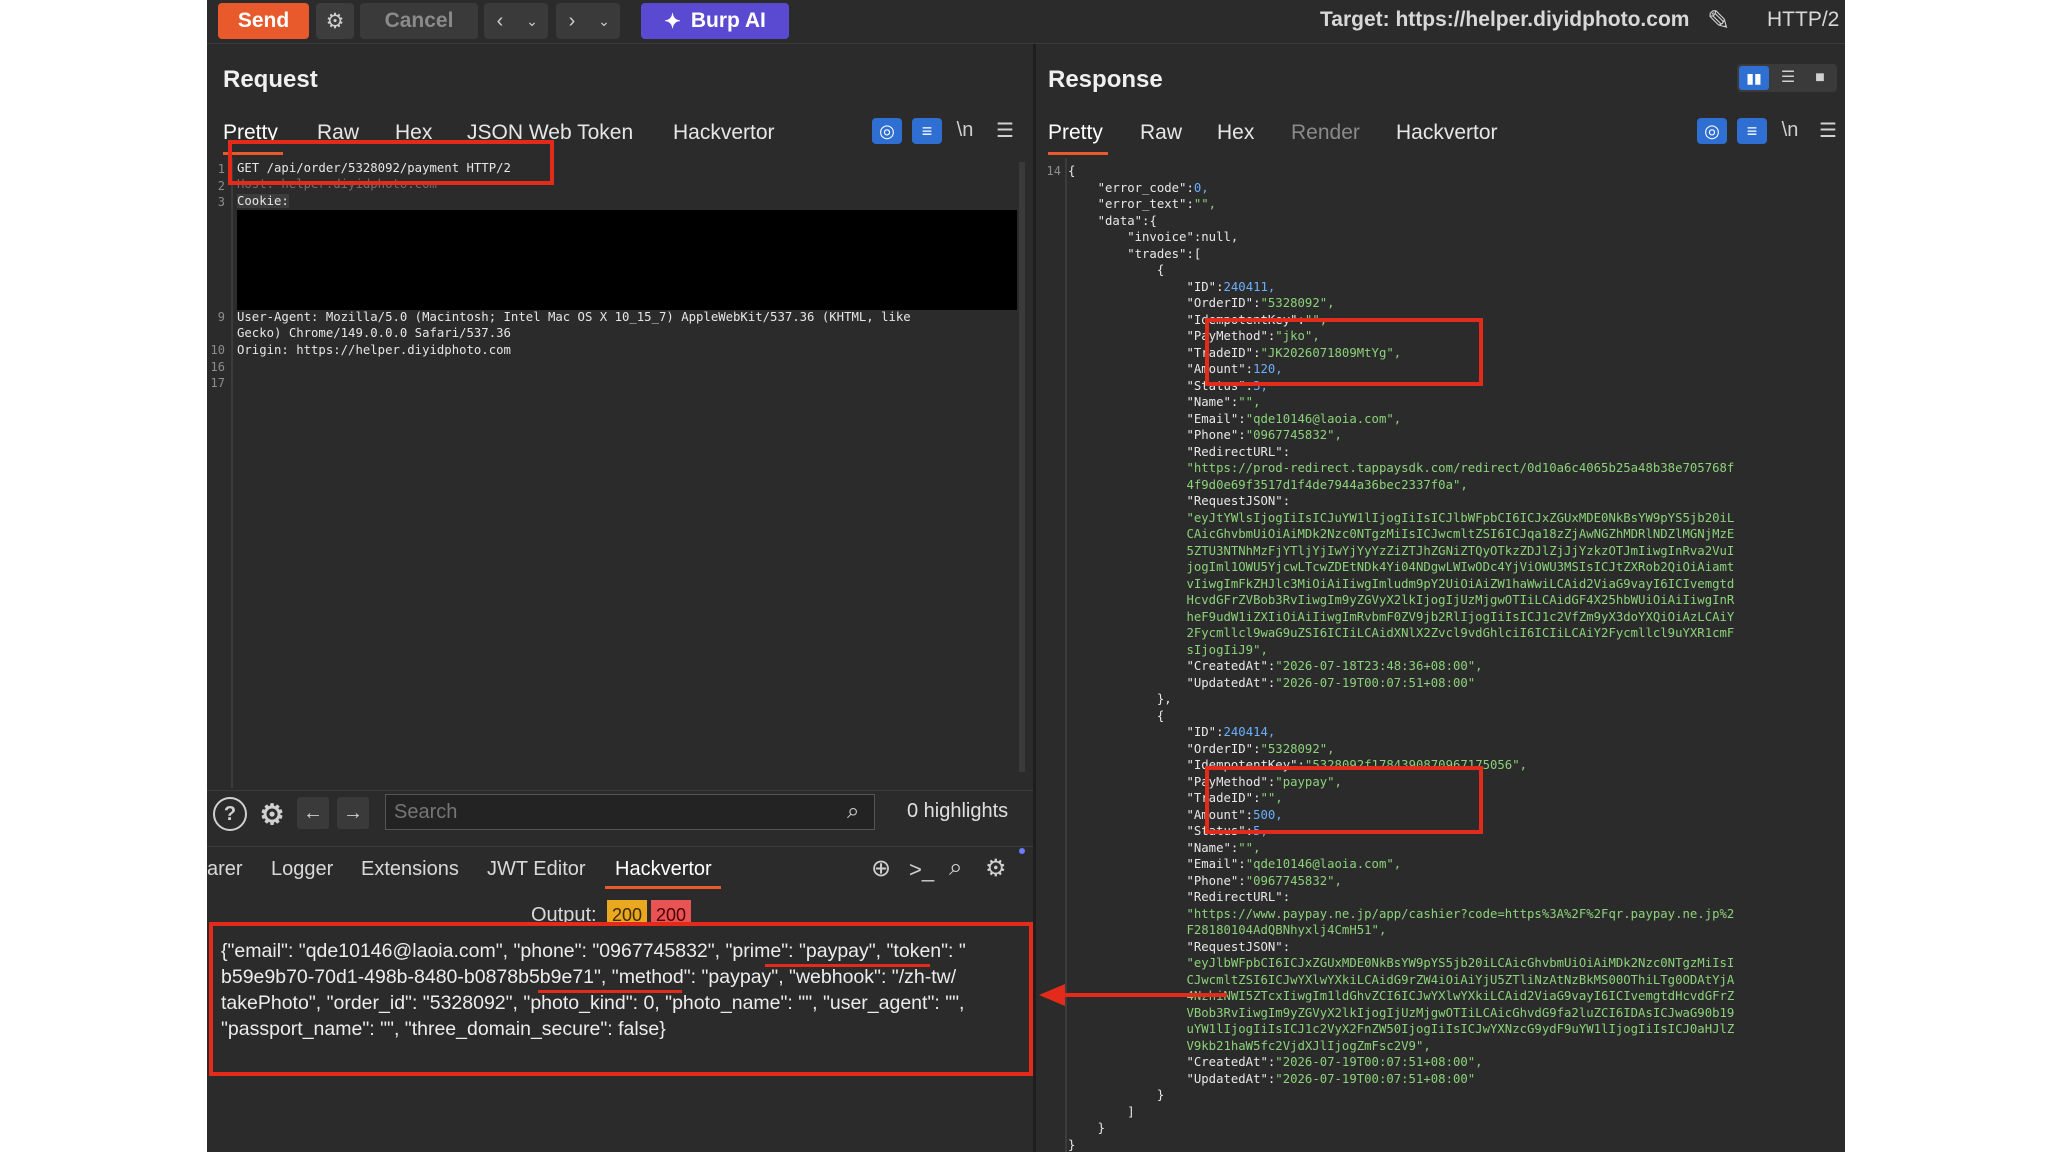 The height and width of the screenshot is (1152, 2048). Describe the element at coordinates (1022, 467) in the screenshot. I see `request-scrollbar` at that location.